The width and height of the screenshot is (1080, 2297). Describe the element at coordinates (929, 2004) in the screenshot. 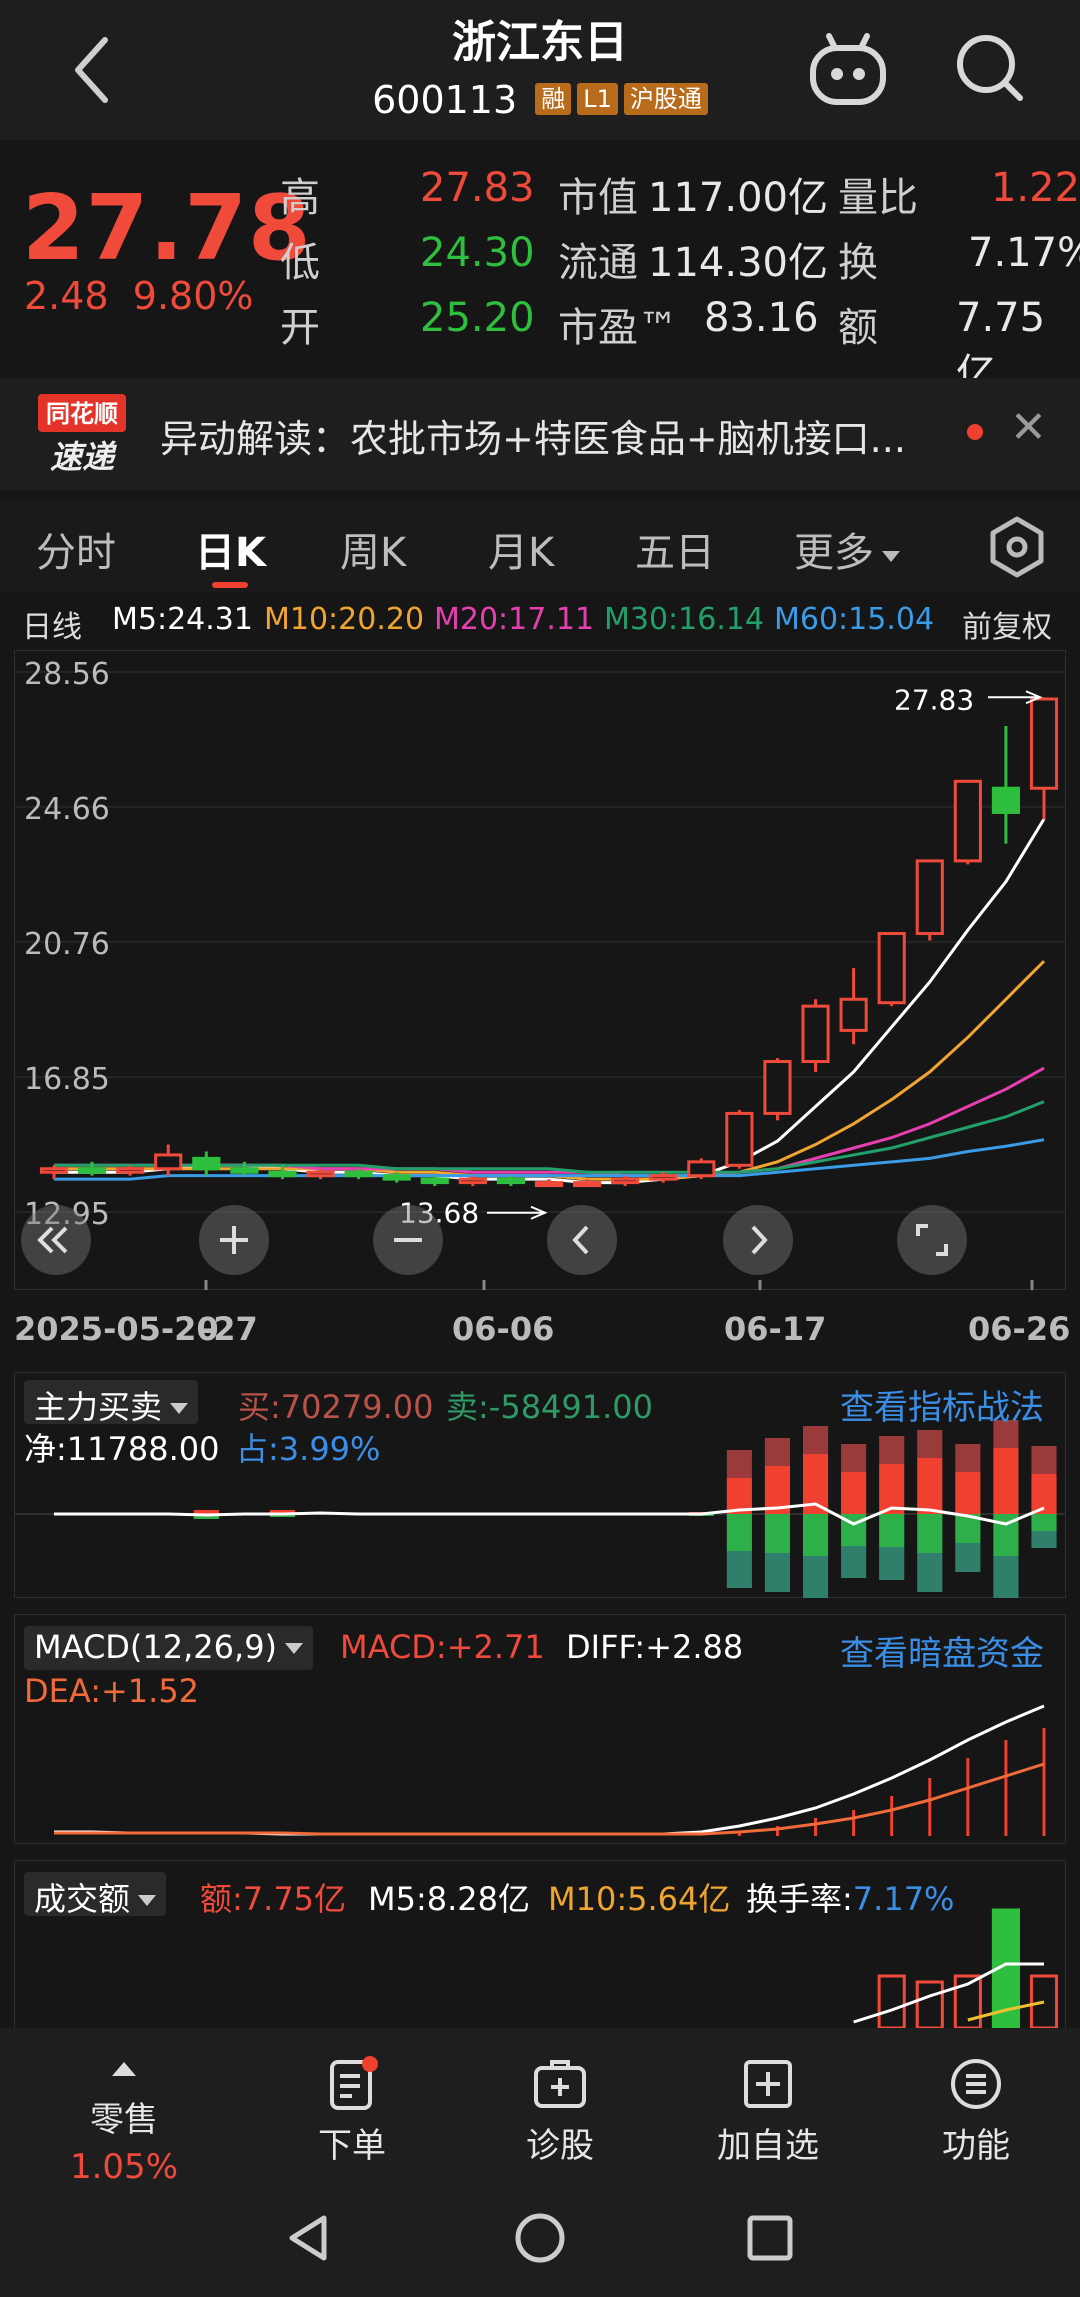

I see `volume-bar` at that location.